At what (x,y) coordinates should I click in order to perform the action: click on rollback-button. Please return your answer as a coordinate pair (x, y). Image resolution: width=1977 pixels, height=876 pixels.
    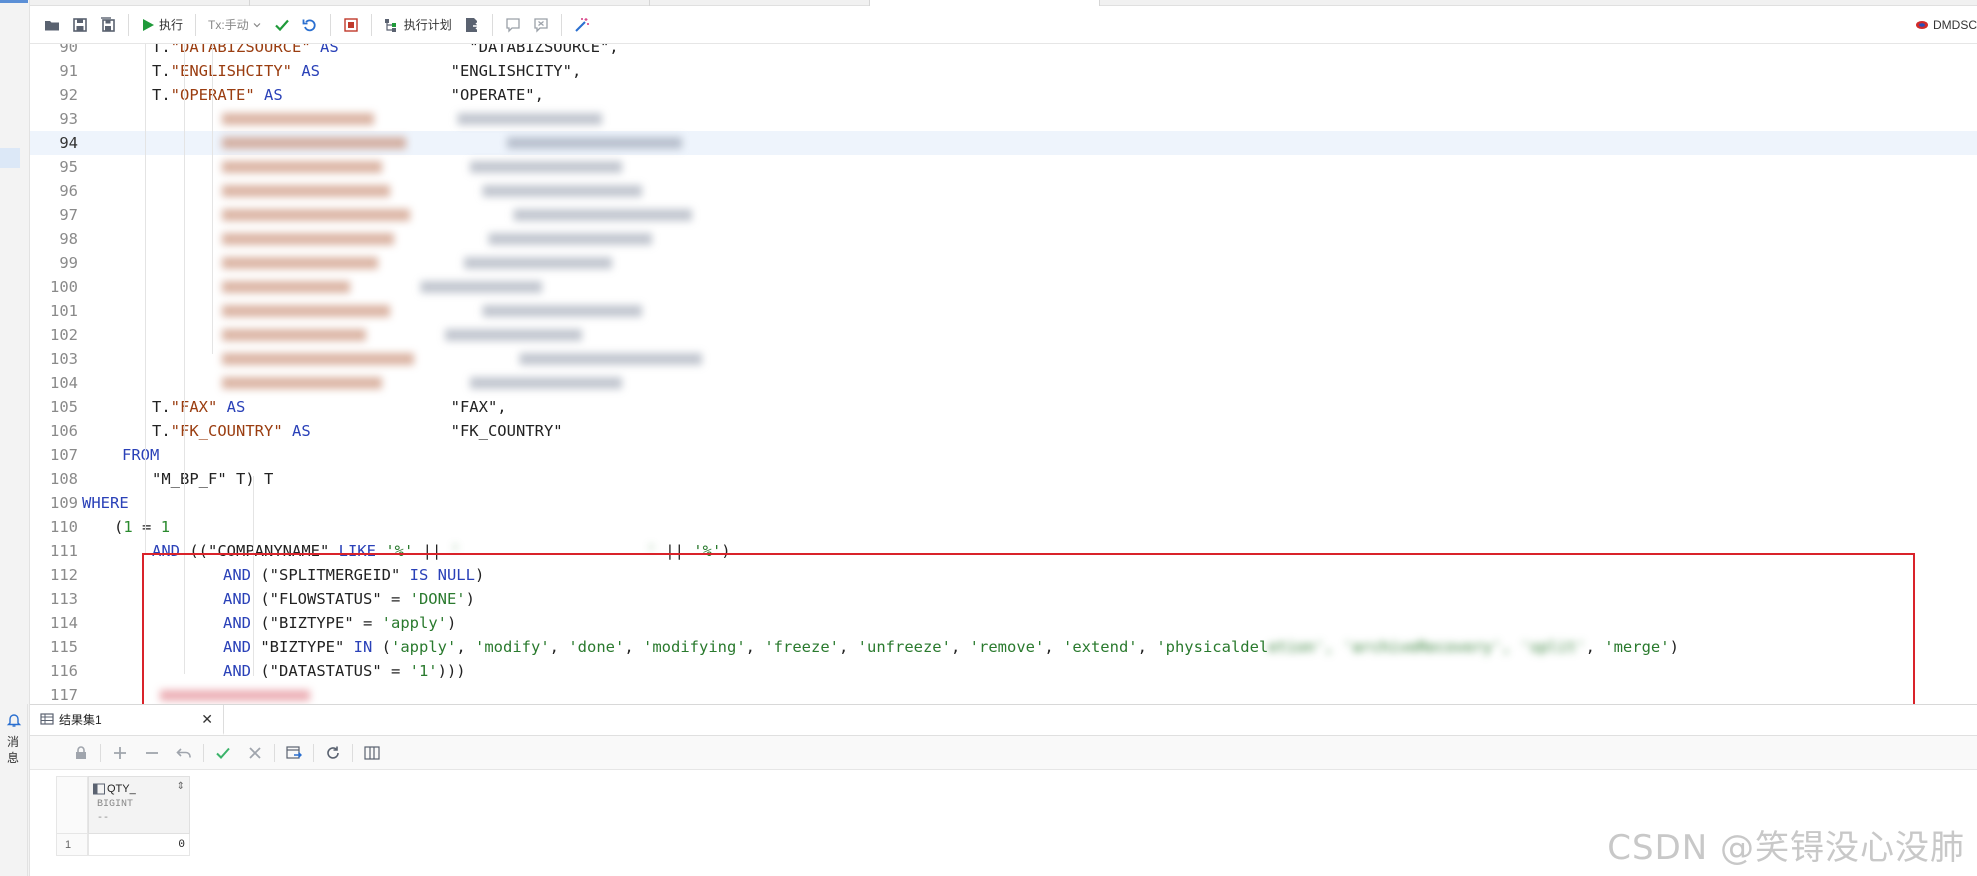
    Looking at the image, I should click on (310, 25).